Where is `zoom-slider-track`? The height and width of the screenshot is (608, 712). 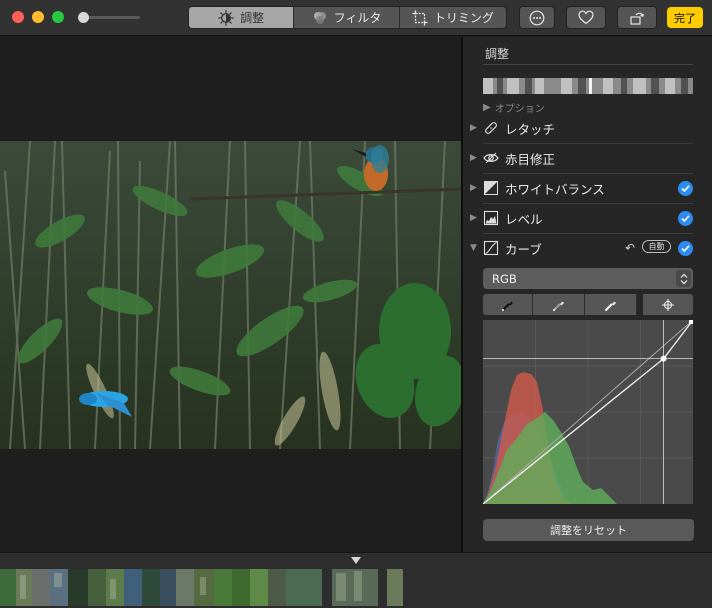
zoom-slider-track is located at coordinates (111, 17).